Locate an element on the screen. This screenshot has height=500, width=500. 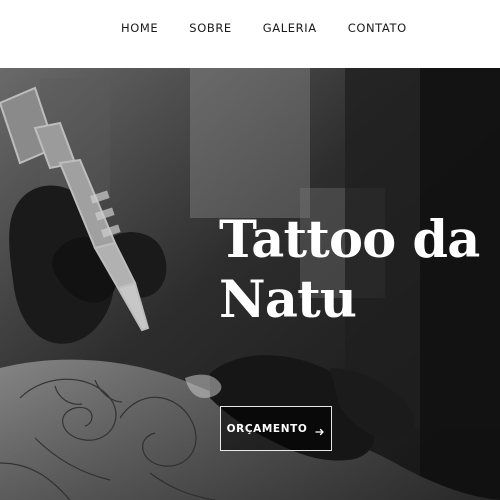
top-navigation-bar: HOME SOBRE GALERIA CONTATO is located at coordinates (250, 34).